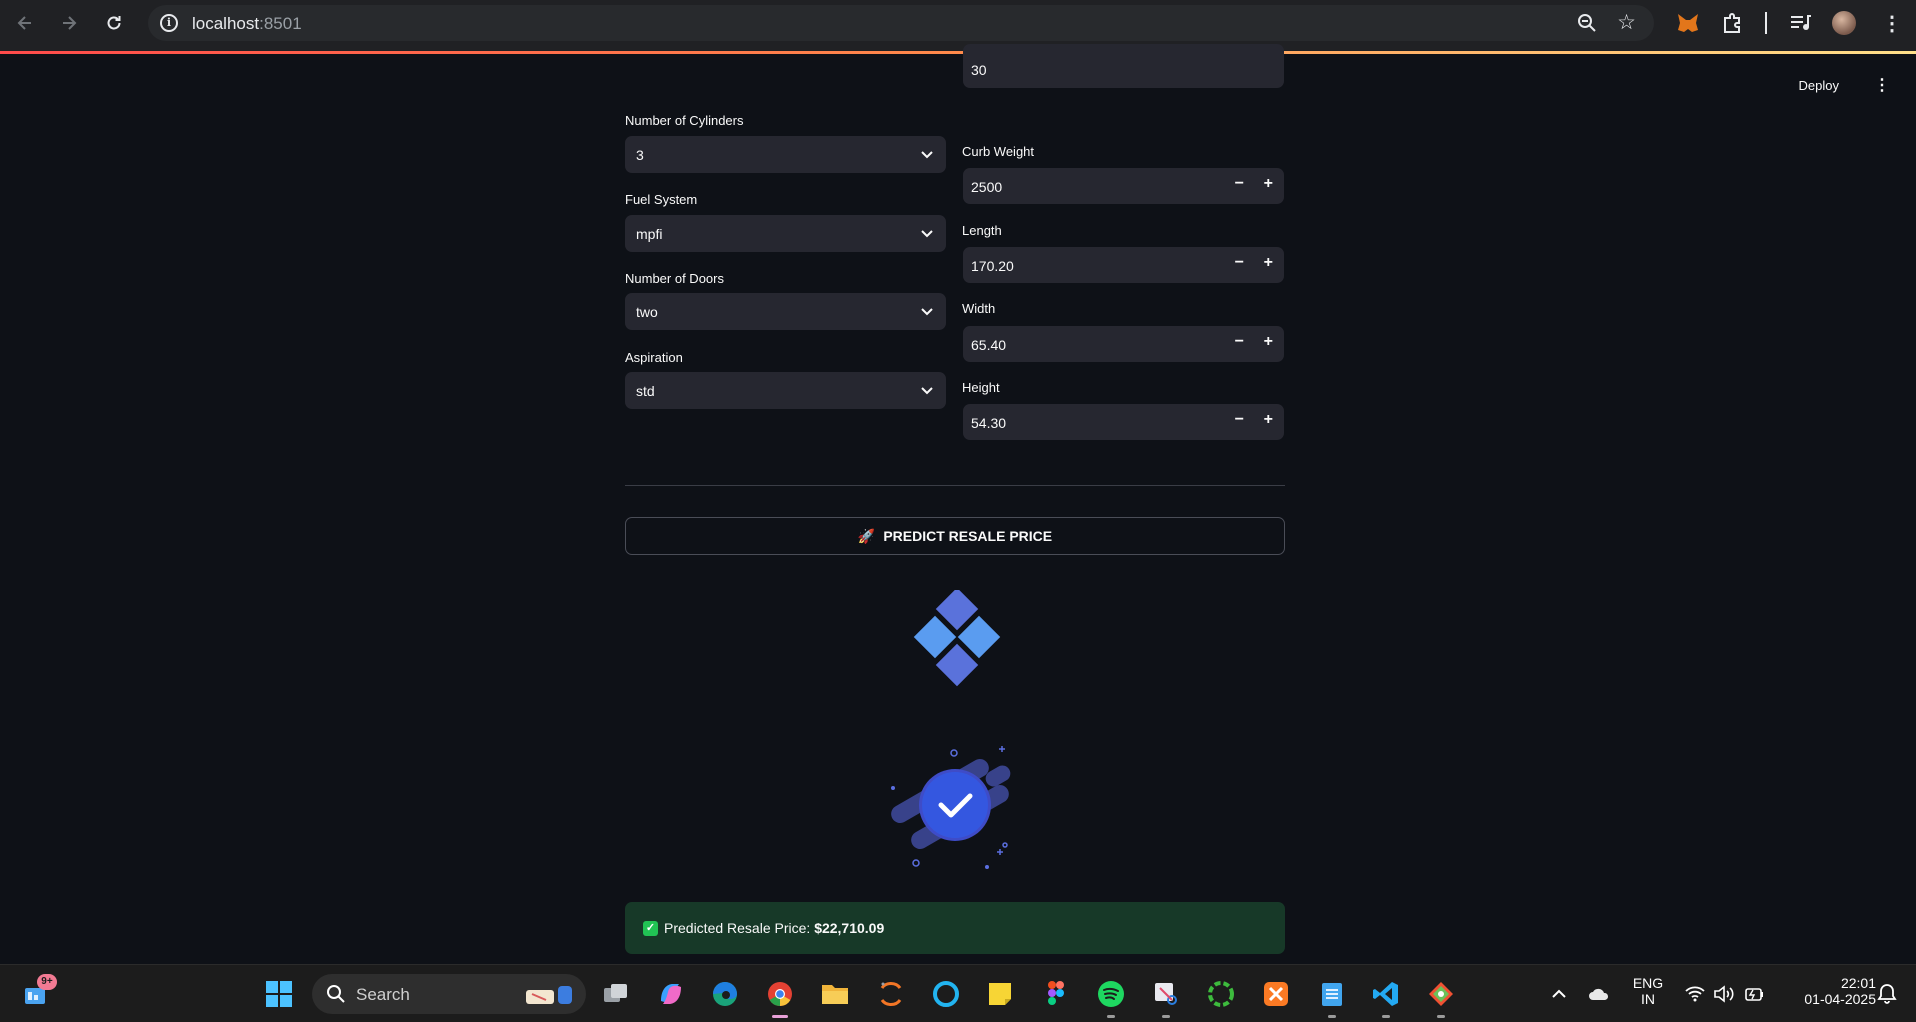  I want to click on profile-avatar, so click(1844, 23).